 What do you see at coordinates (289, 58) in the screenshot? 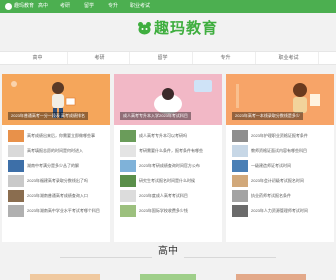
I see `tab-vocational: 职业考试` at bounding box center [289, 58].